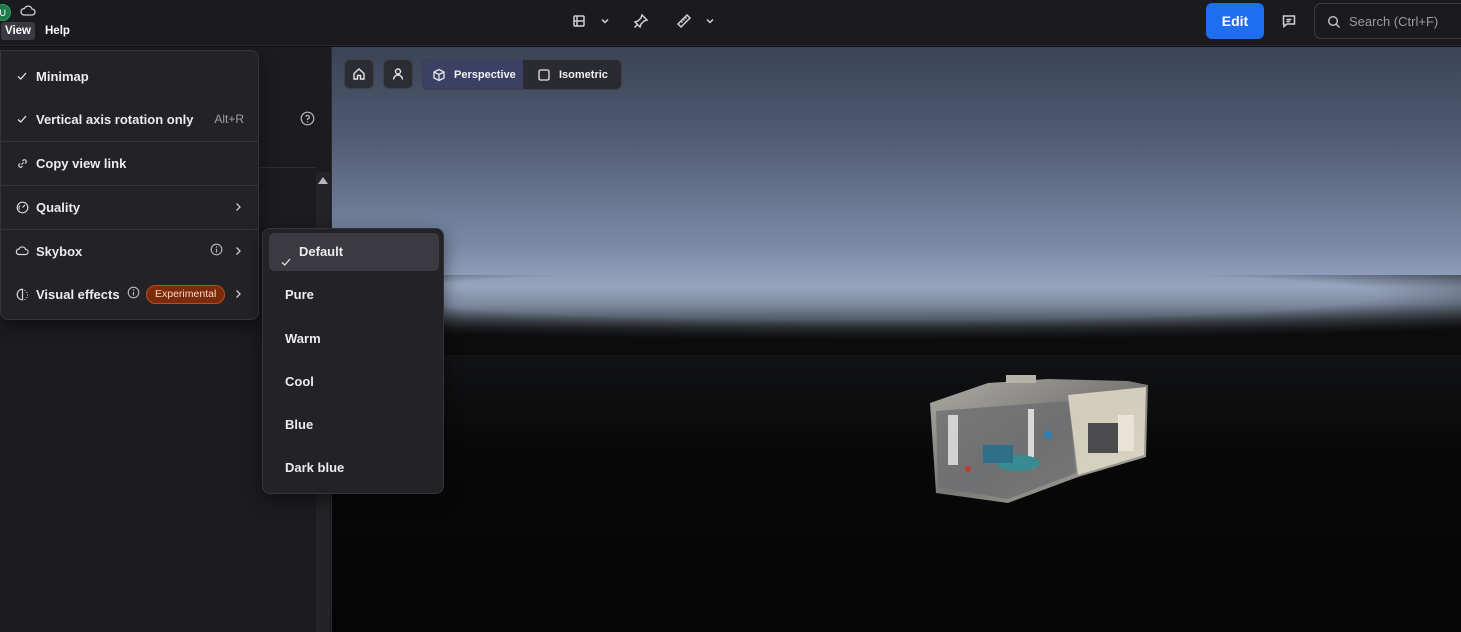  Describe the element at coordinates (129, 163) in the screenshot. I see `menu-item-copy-view-link: Copy view link` at that location.